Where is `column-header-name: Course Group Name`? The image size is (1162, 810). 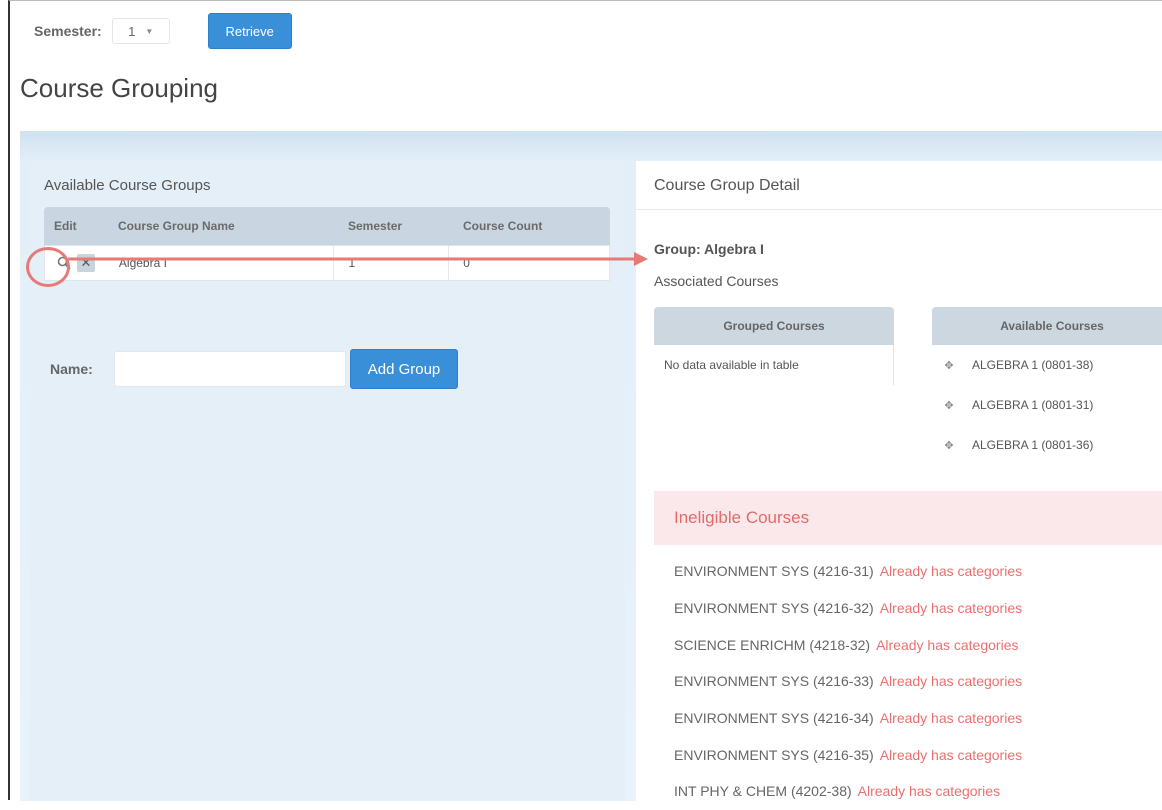
column-header-name: Course Group Name is located at coordinates (219, 226).